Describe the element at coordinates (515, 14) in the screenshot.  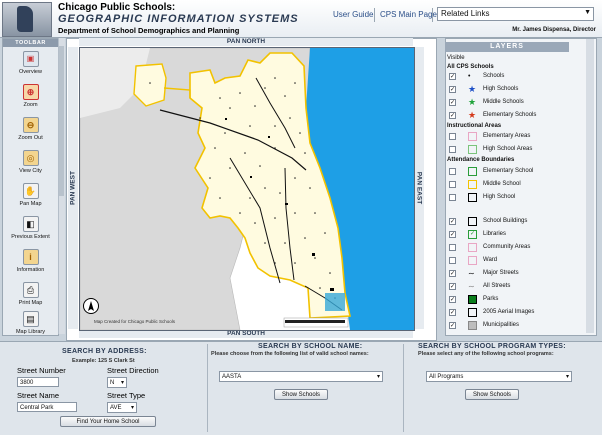
I see `related-links-select: Related Links ▼` at that location.